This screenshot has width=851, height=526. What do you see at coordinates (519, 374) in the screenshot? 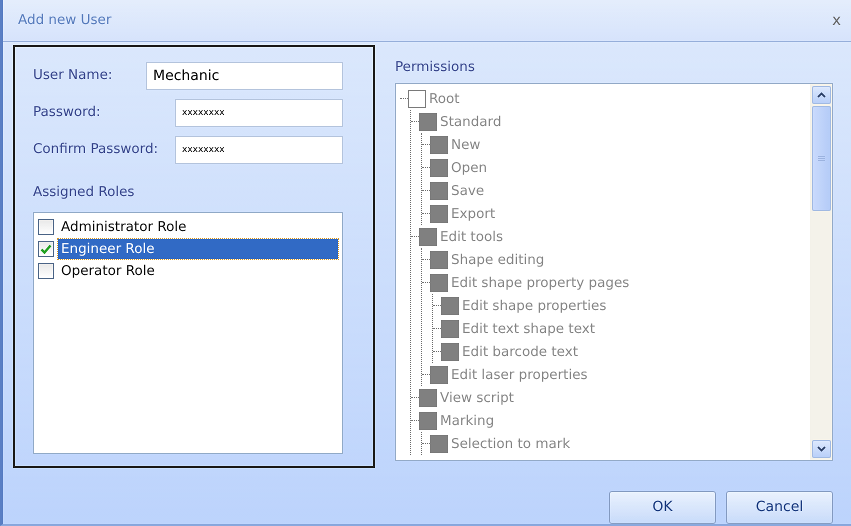
I see `tree-item: Edit laser properties` at bounding box center [519, 374].